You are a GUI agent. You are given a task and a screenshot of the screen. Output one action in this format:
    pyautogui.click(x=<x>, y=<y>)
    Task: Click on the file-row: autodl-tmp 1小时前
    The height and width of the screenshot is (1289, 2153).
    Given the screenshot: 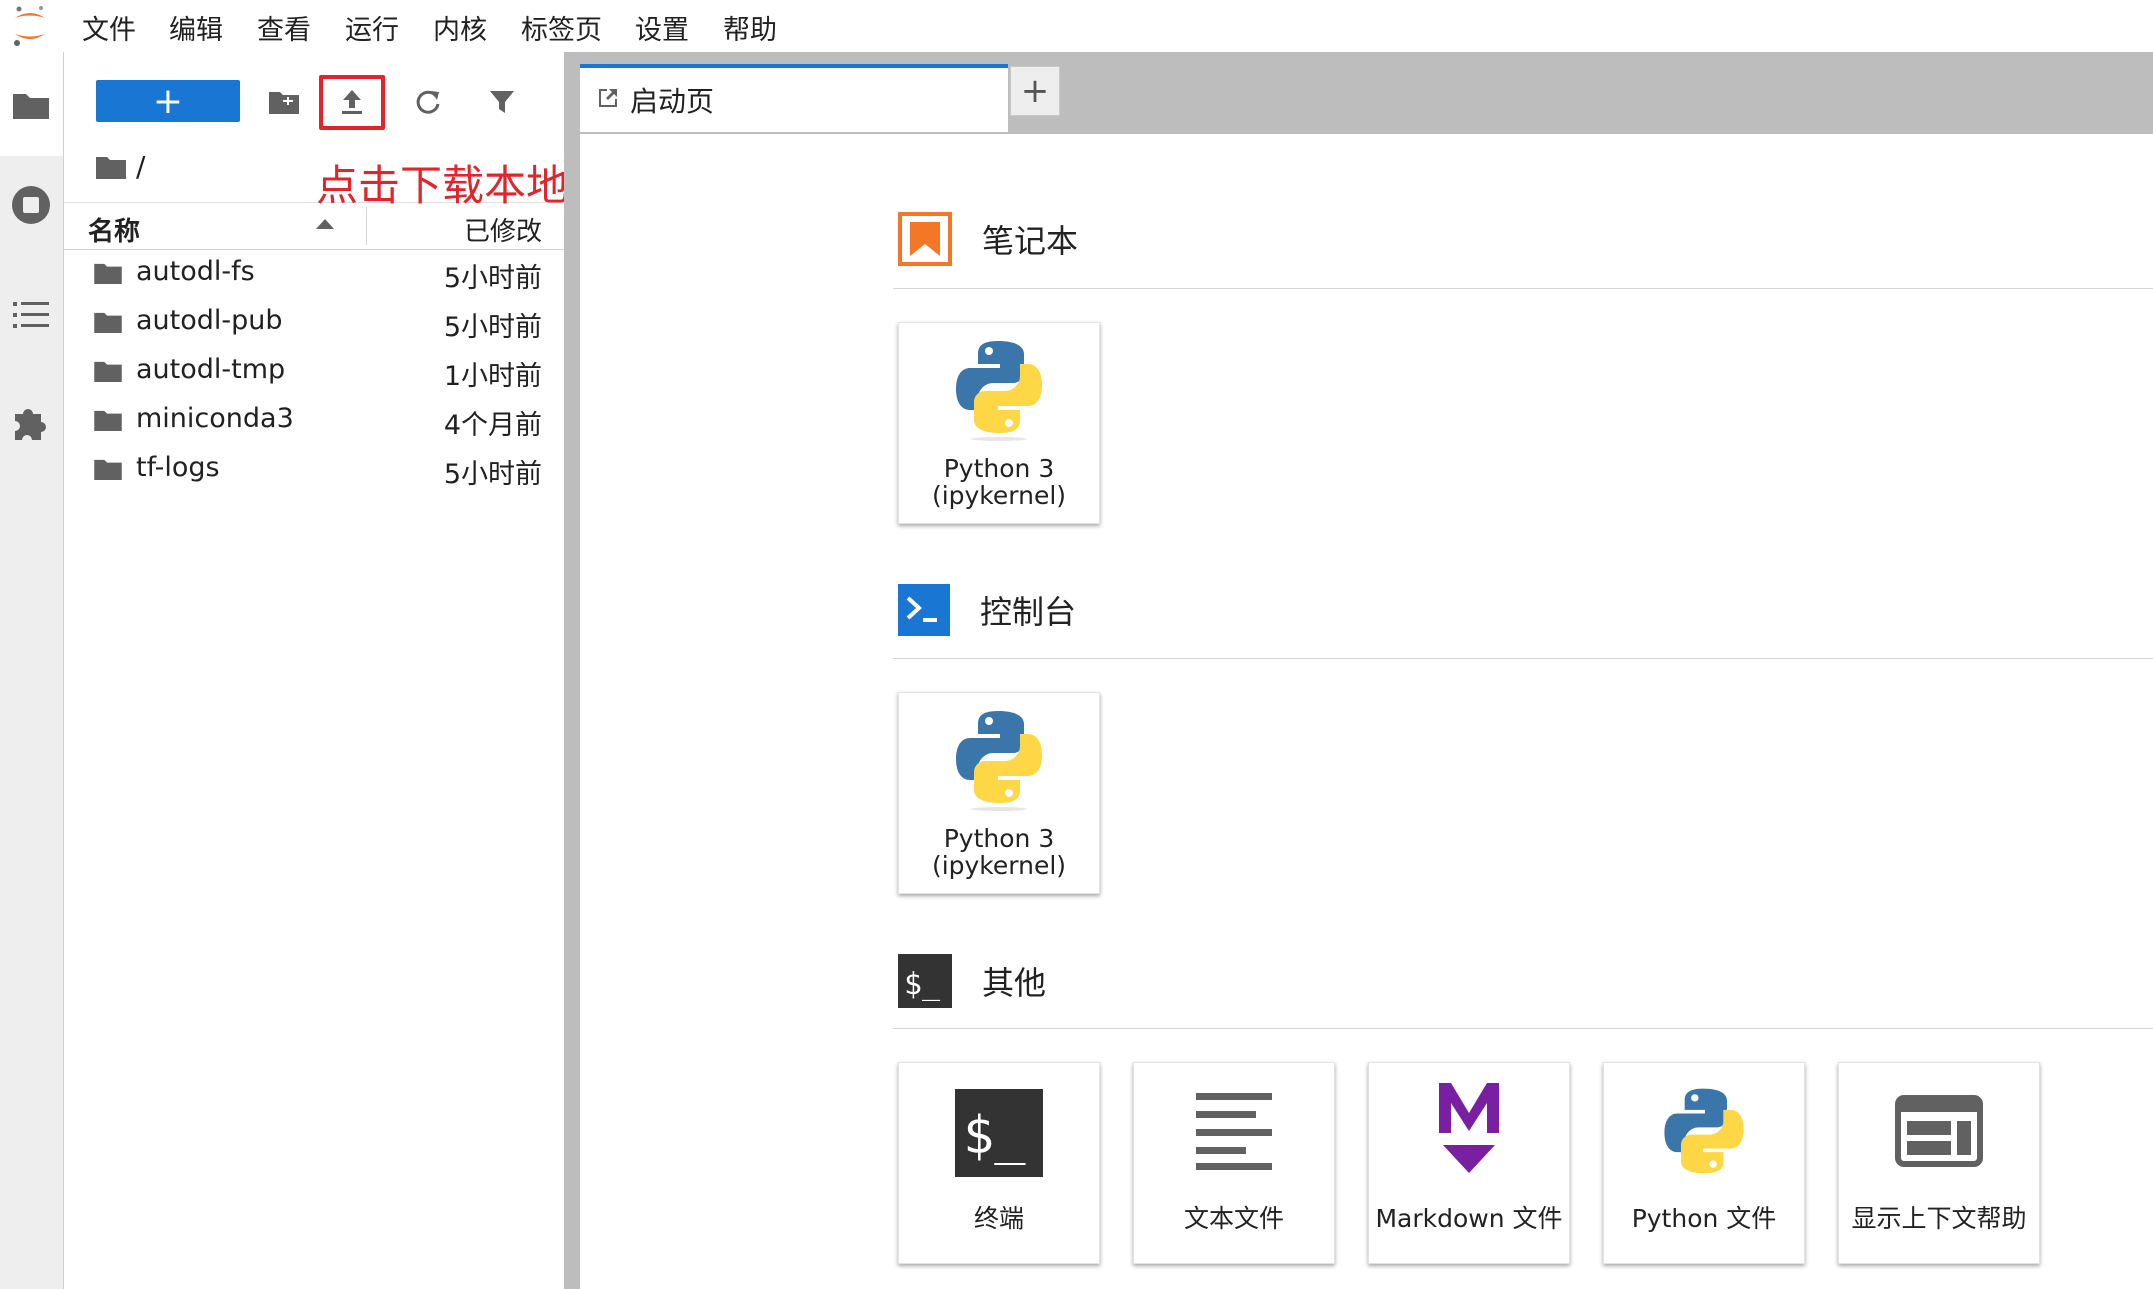 What is the action you would take?
    pyautogui.click(x=314, y=372)
    